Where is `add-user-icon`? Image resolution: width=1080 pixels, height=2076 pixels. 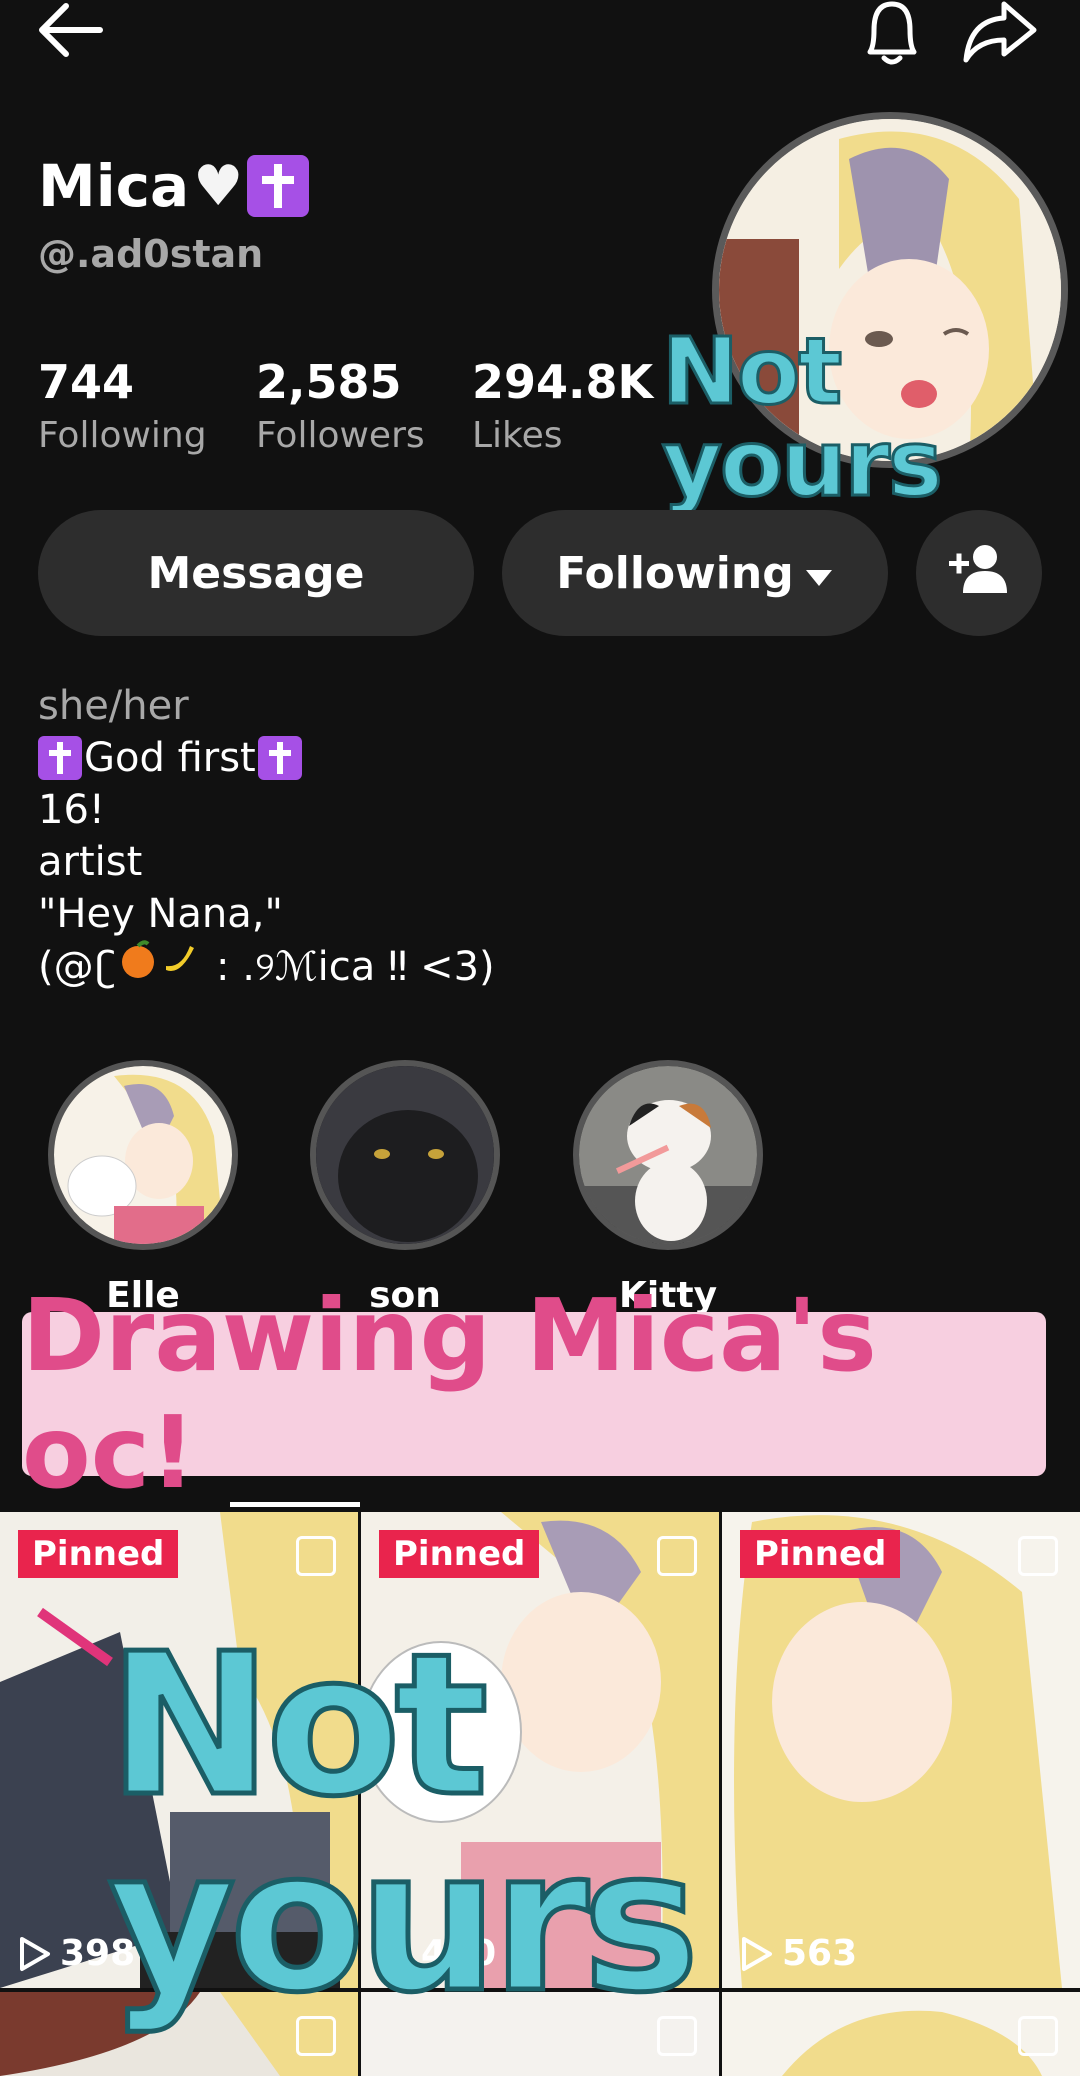 add-user-icon is located at coordinates (979, 573).